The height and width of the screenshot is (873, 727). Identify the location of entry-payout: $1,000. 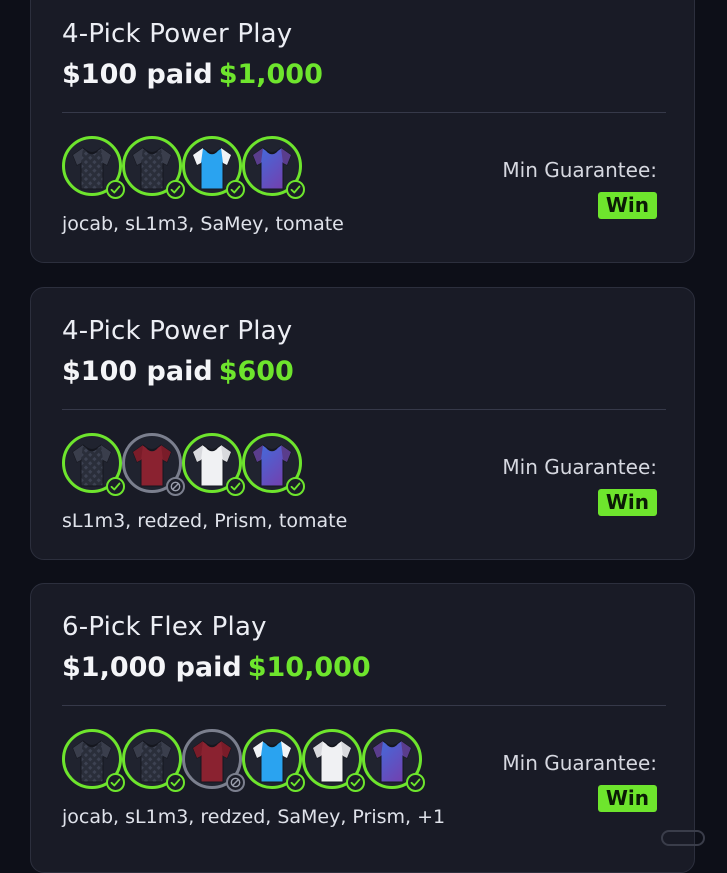
(270, 74).